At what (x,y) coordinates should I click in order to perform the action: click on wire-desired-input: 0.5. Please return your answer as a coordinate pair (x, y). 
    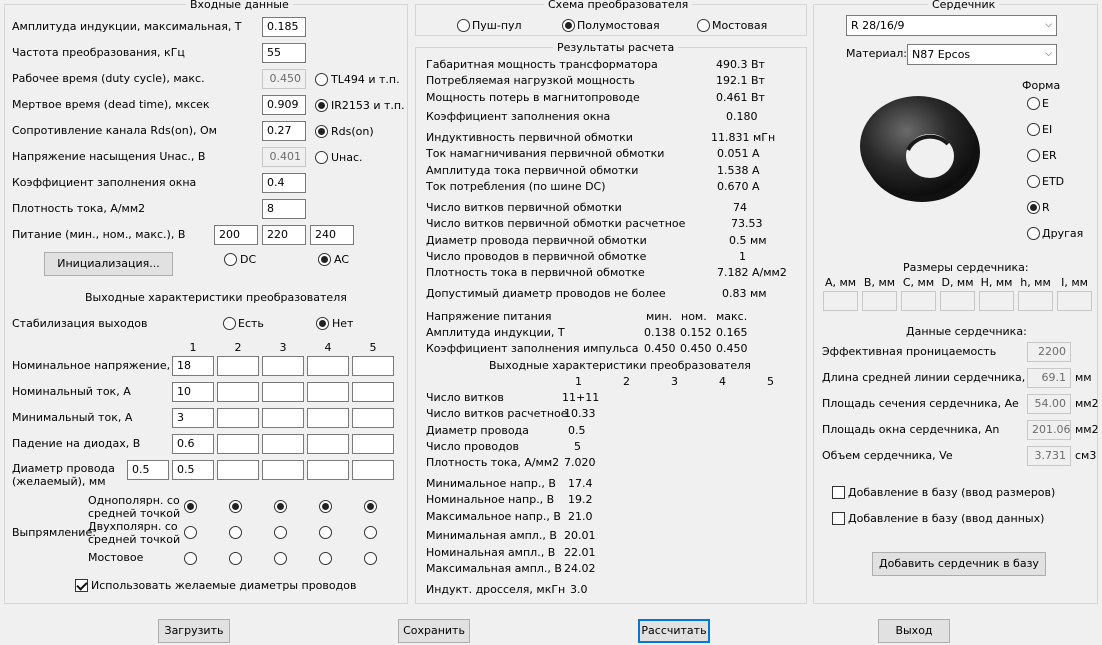
    Looking at the image, I should click on (148, 470).